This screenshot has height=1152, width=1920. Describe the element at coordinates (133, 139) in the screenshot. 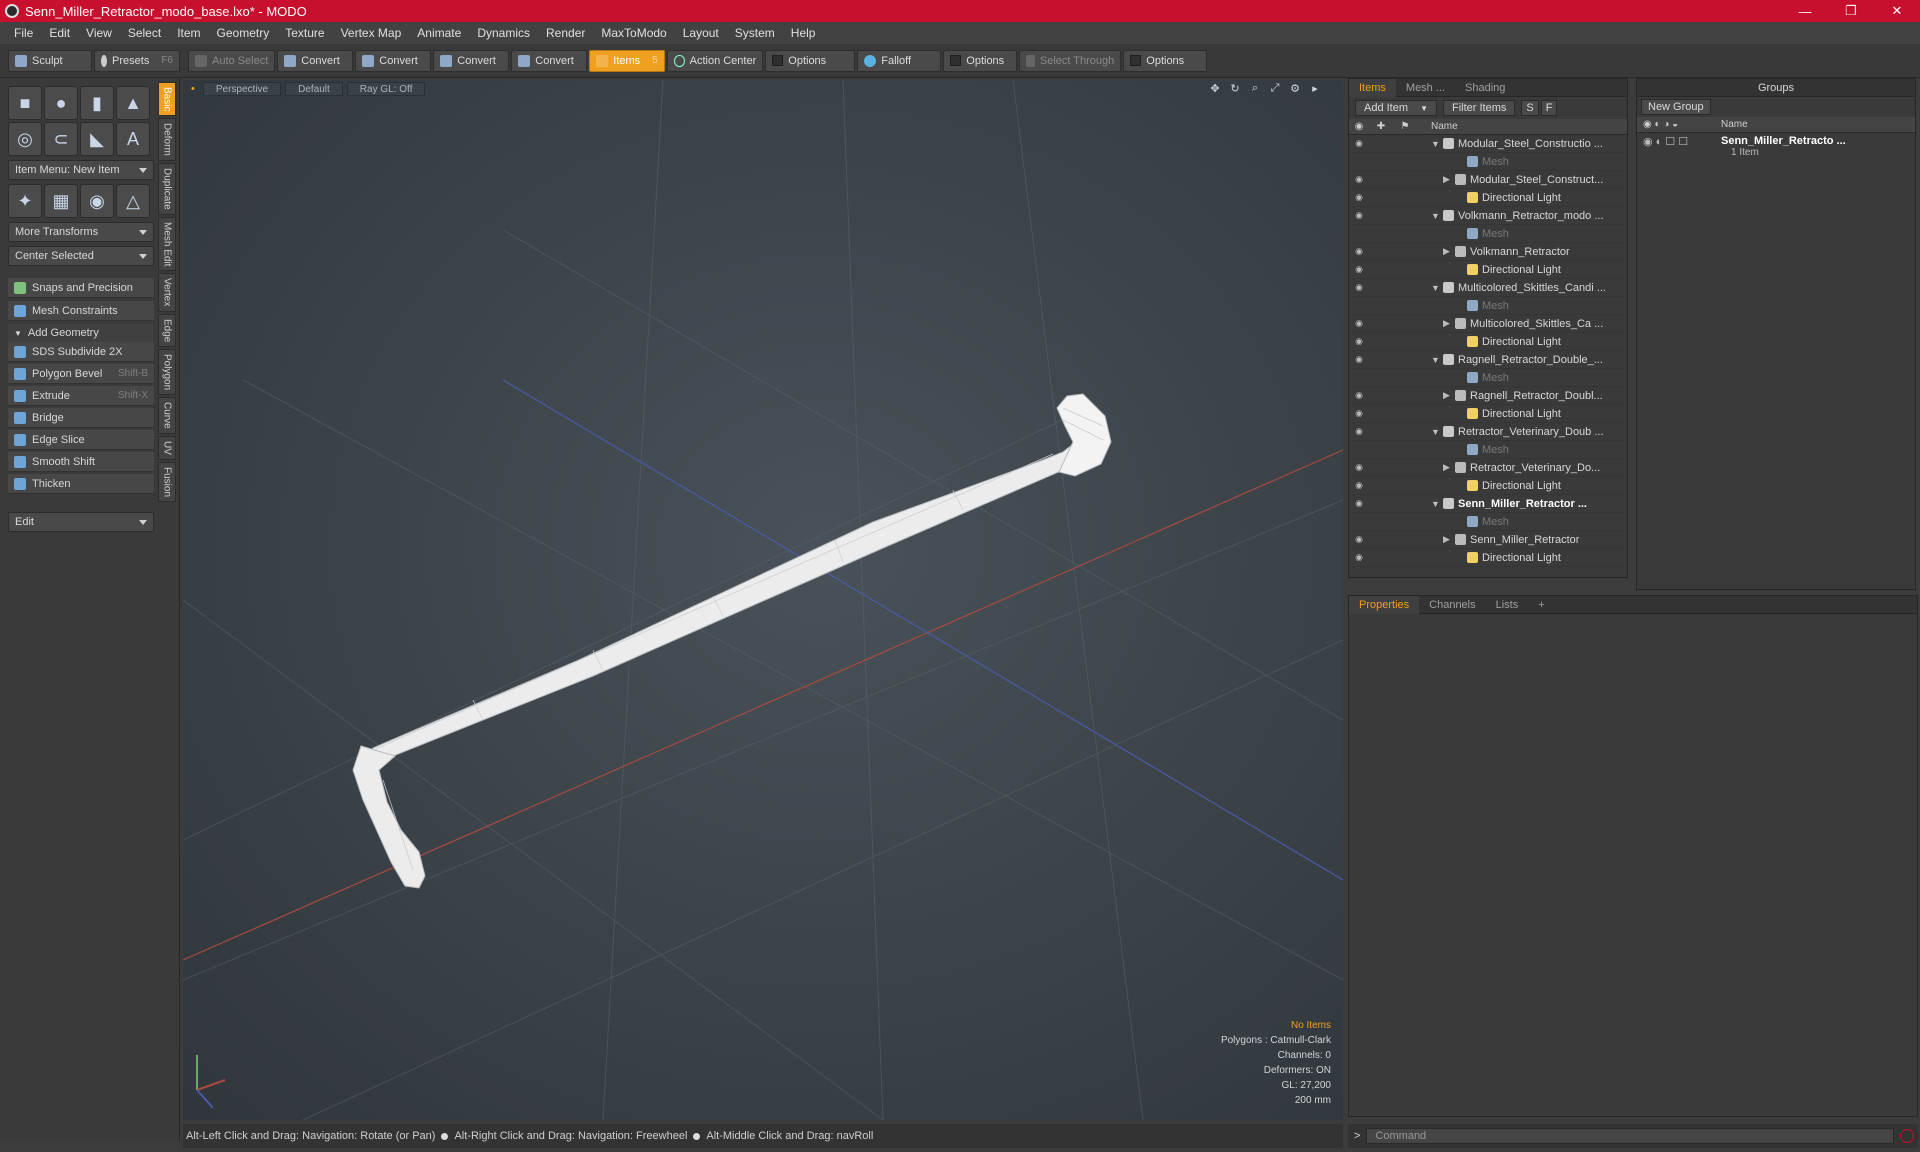

I see `text-tool-icon: A` at that location.